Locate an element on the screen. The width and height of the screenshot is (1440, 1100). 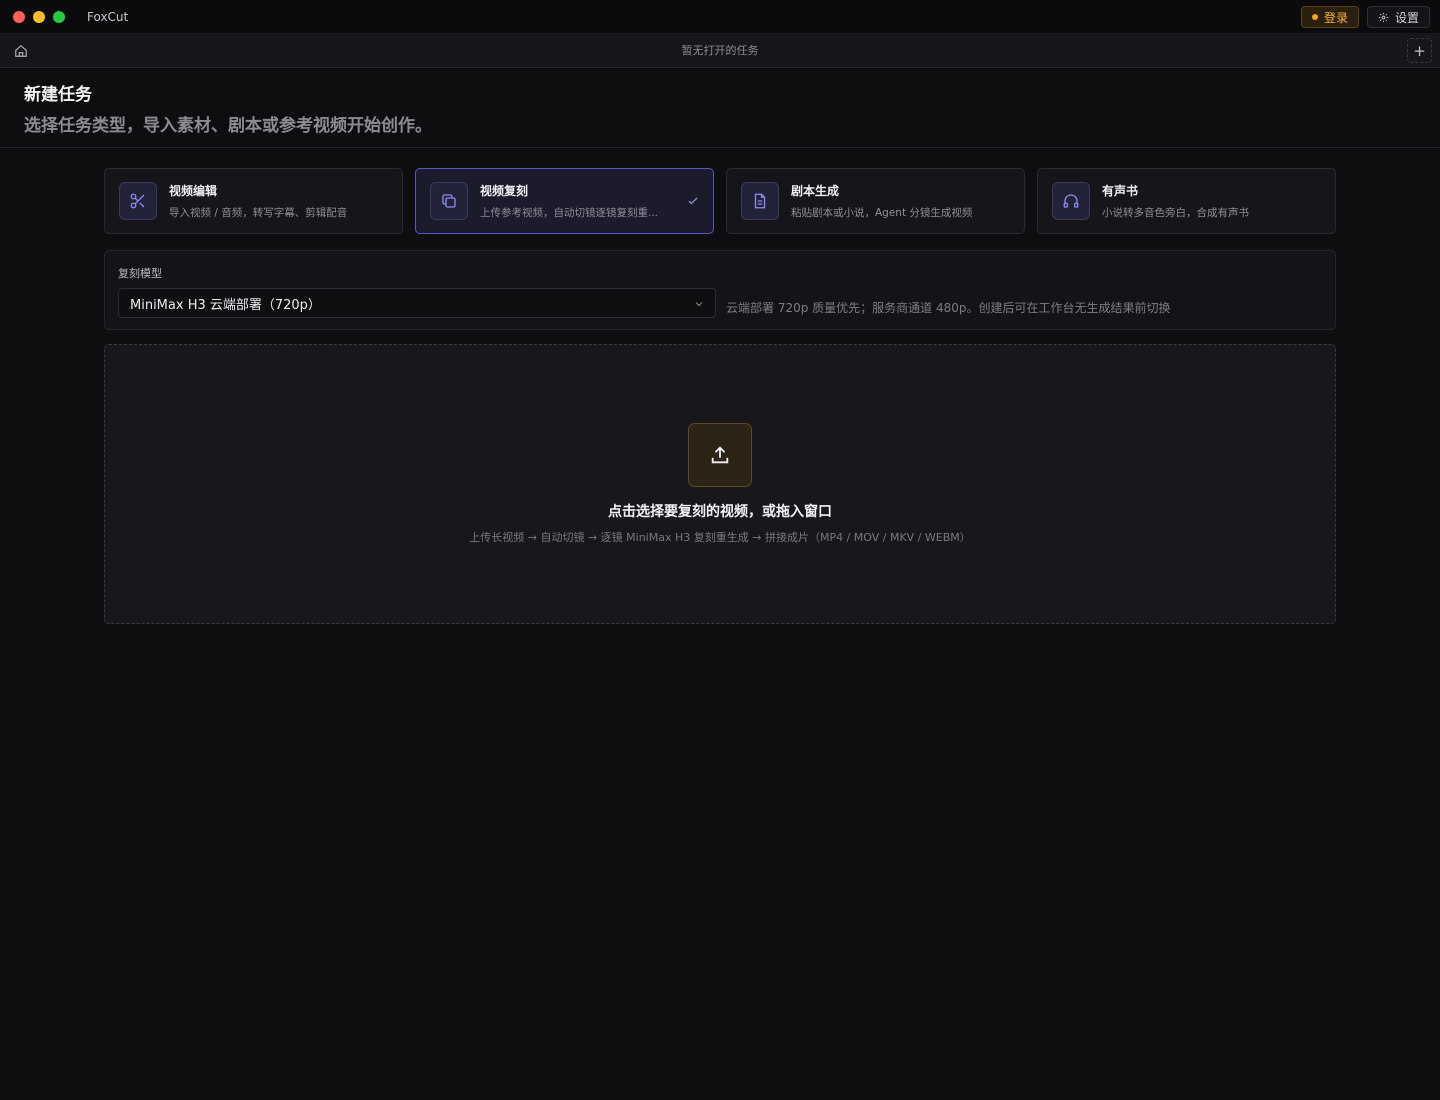
tab-bar: 暂无打开的任务 + is located at coordinates (720, 50).